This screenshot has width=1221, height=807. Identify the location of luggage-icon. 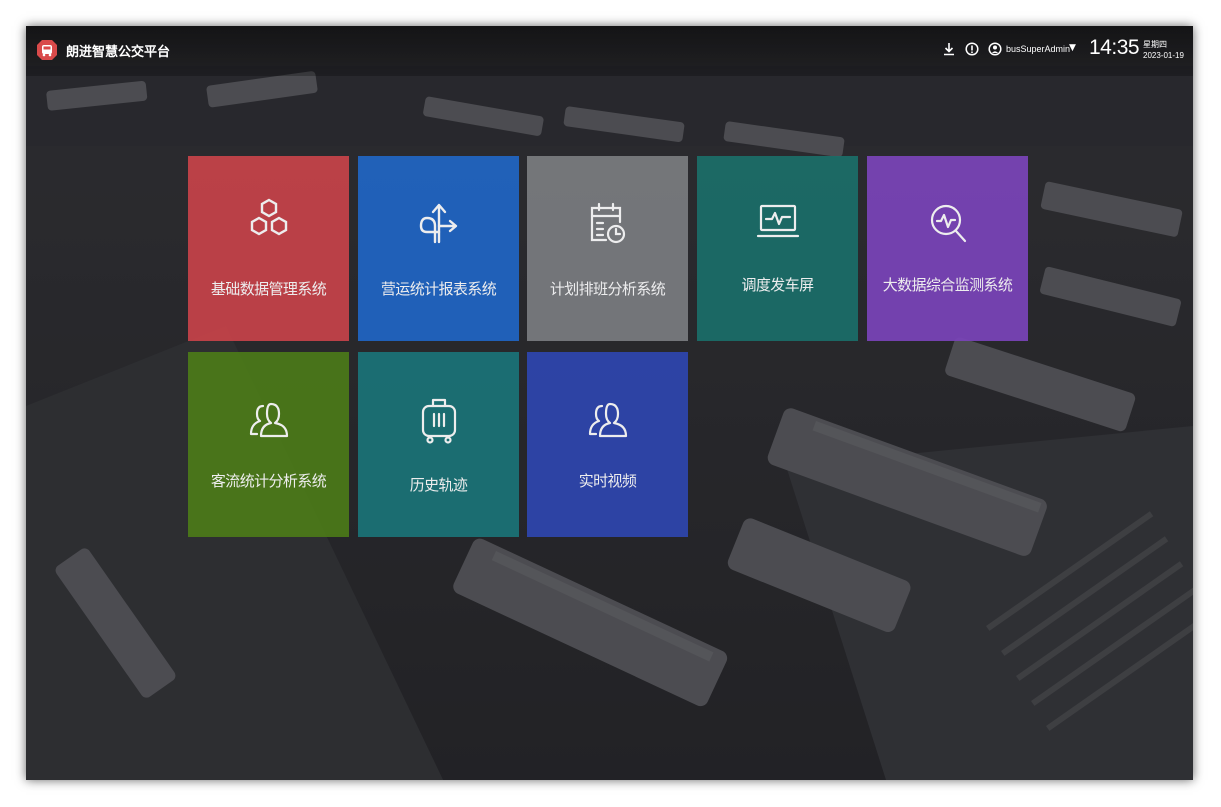
(438, 421).